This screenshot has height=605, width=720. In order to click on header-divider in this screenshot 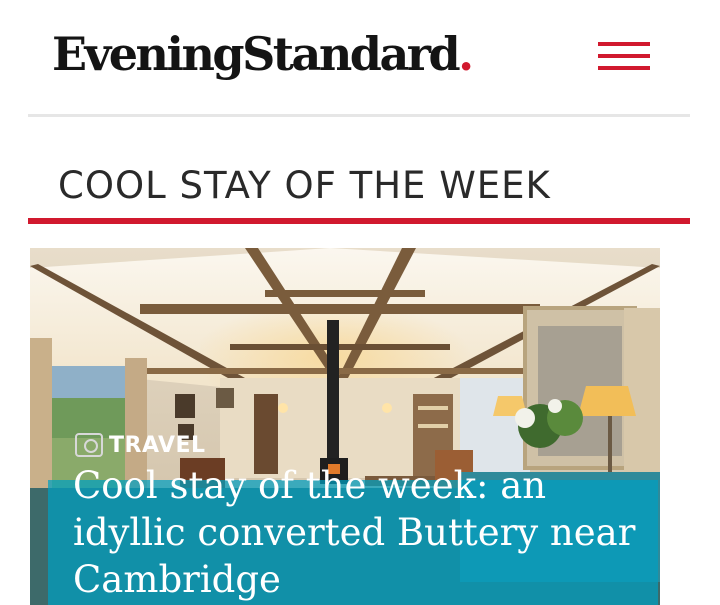, I will do `click(359, 115)`.